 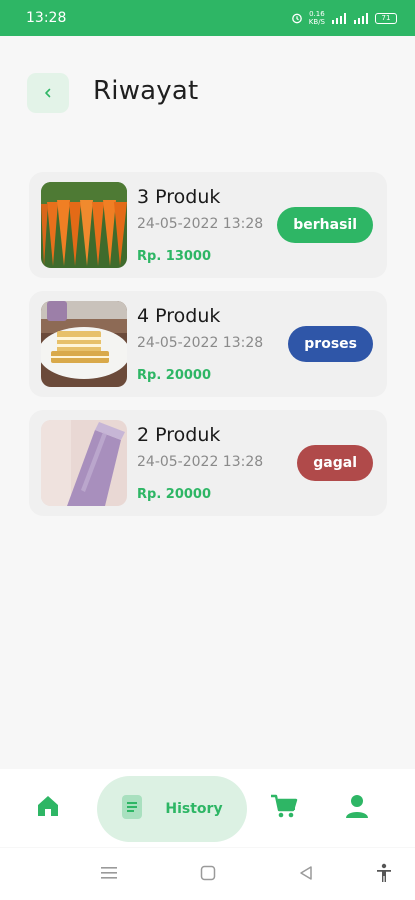 I want to click on order-product-count: 3 Produk, so click(x=179, y=197).